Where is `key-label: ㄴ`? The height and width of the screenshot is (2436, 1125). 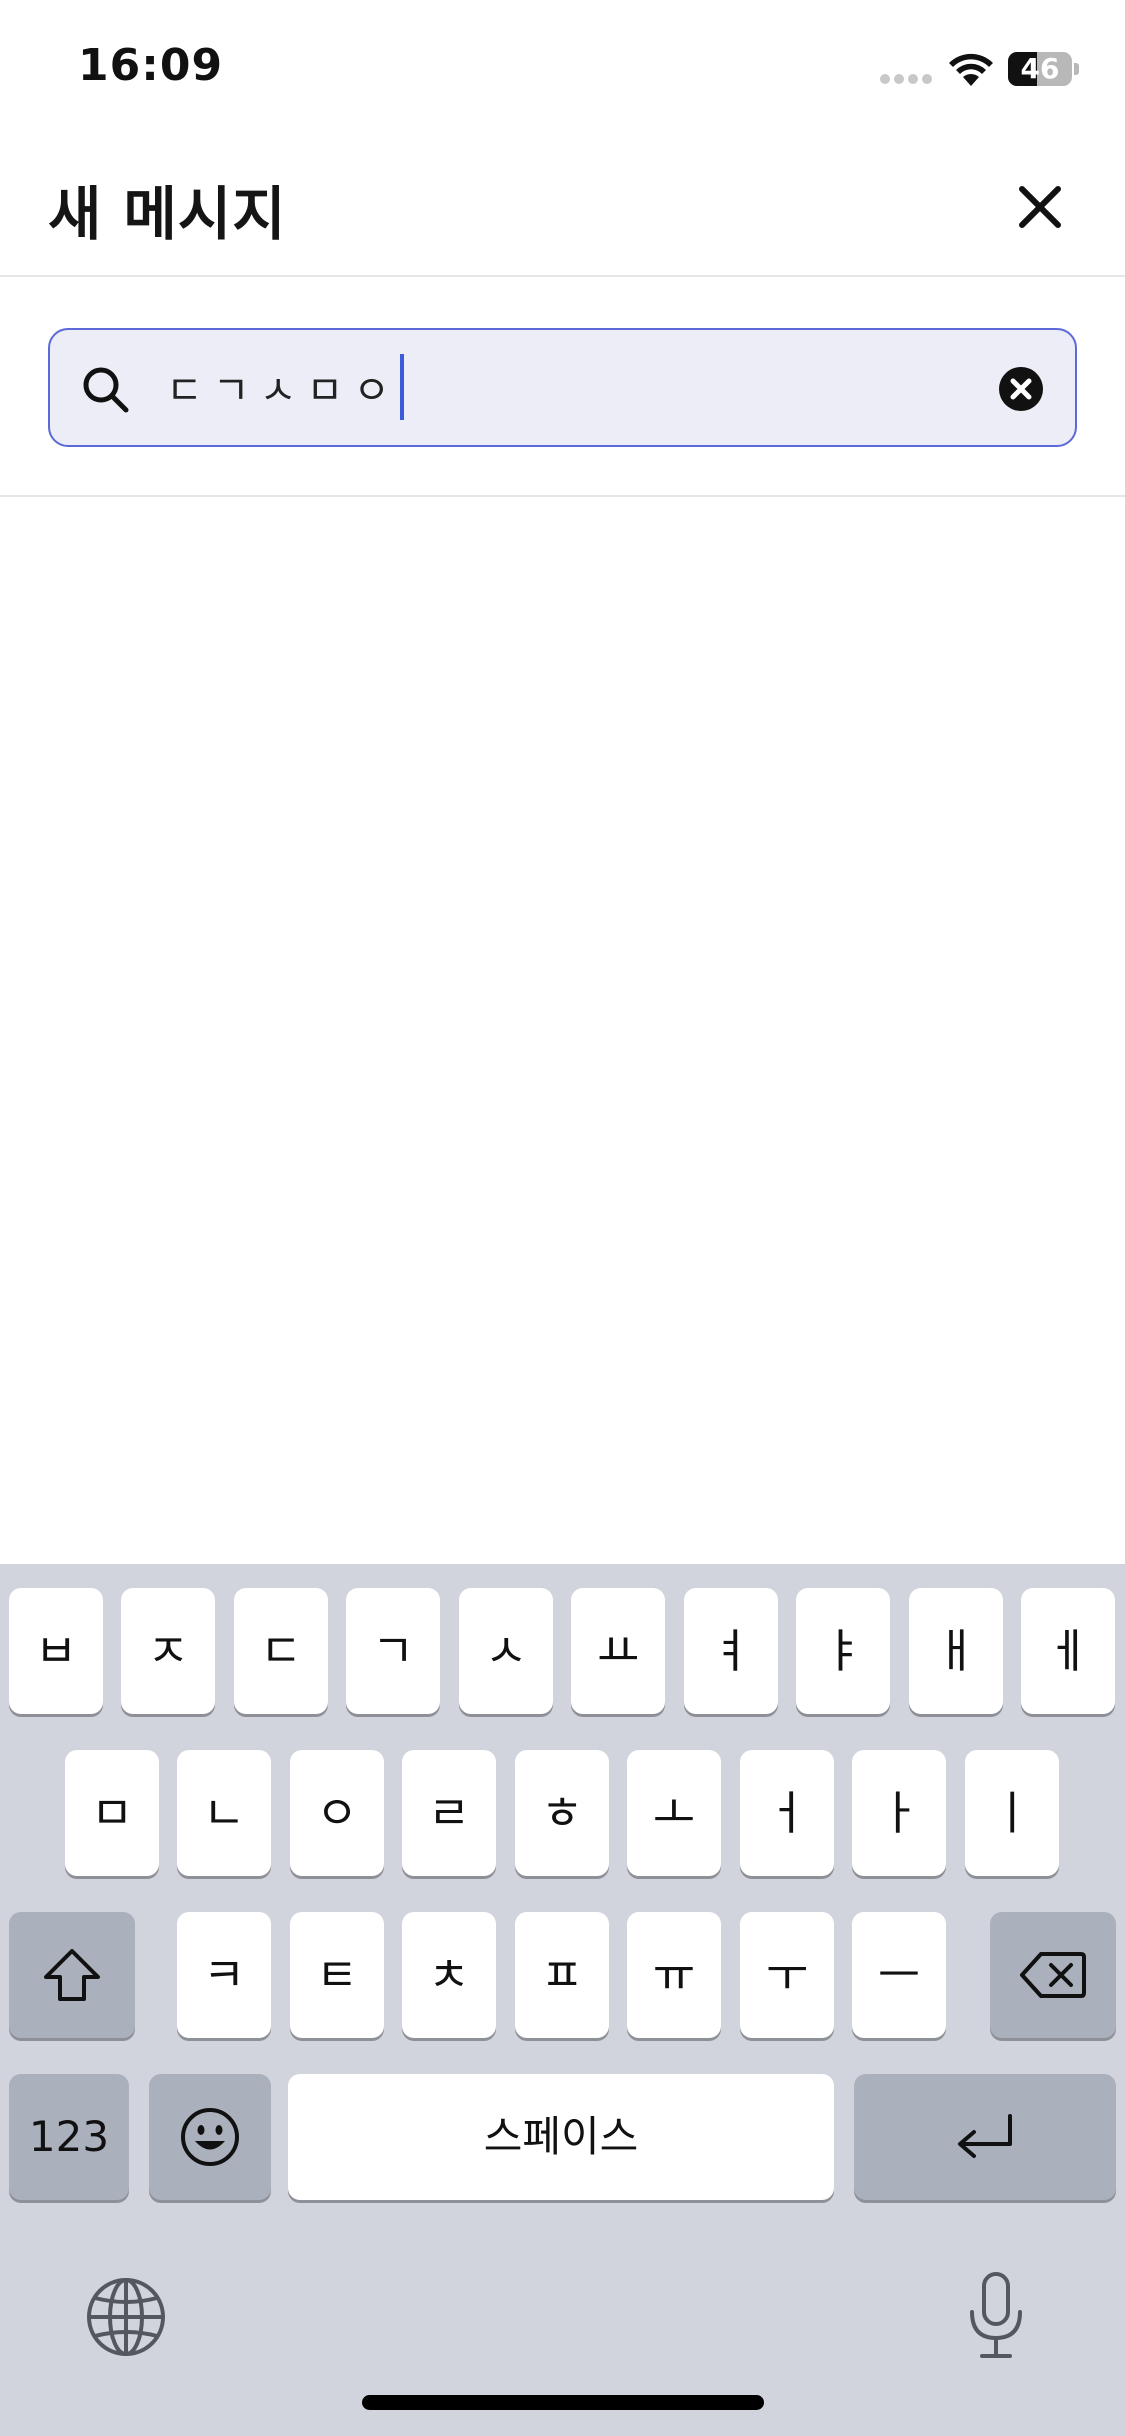
key-label: ㄴ is located at coordinates (224, 1813).